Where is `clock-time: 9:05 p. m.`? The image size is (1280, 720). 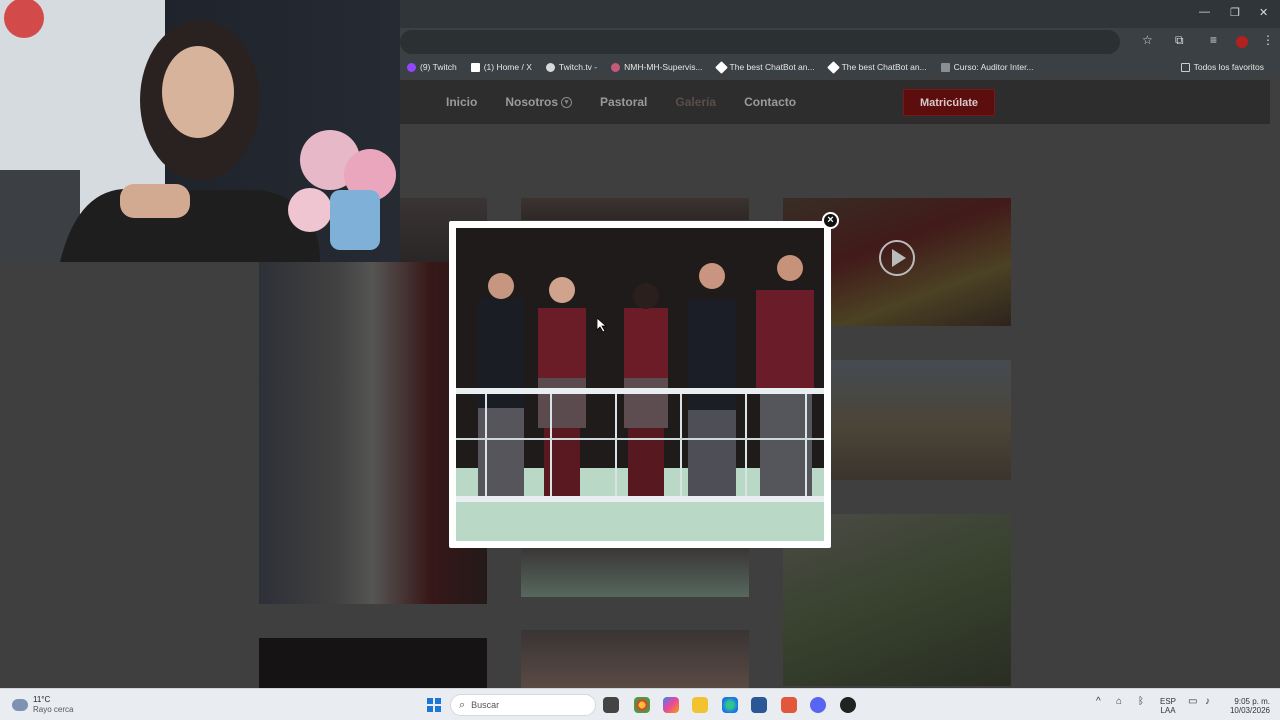
clock-time: 9:05 p. m. is located at coordinates (1252, 701).